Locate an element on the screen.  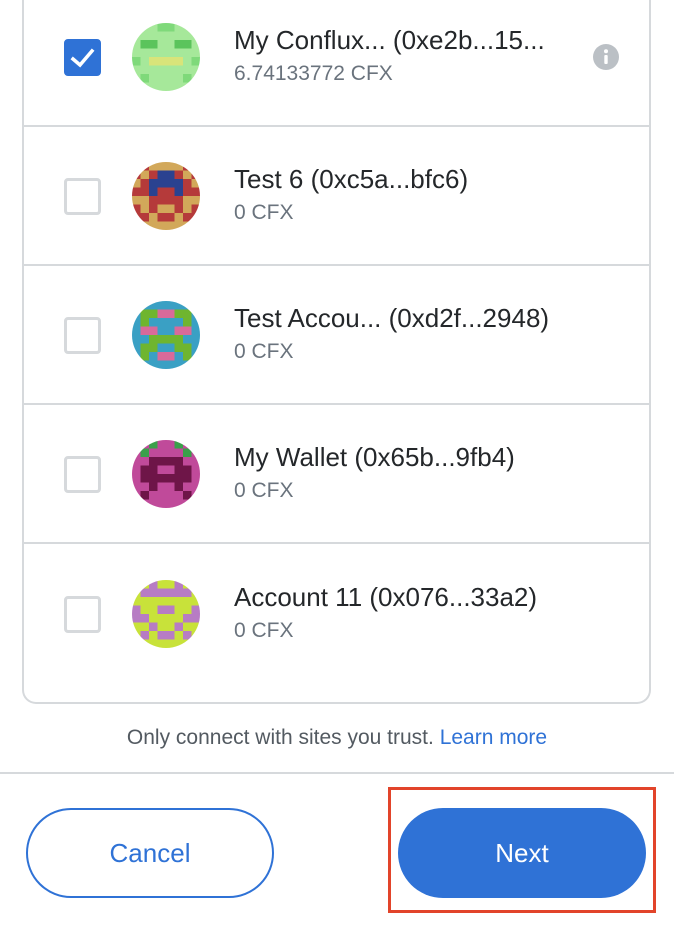
trust-text: Only connect with sites you trust. is located at coordinates (280, 737).